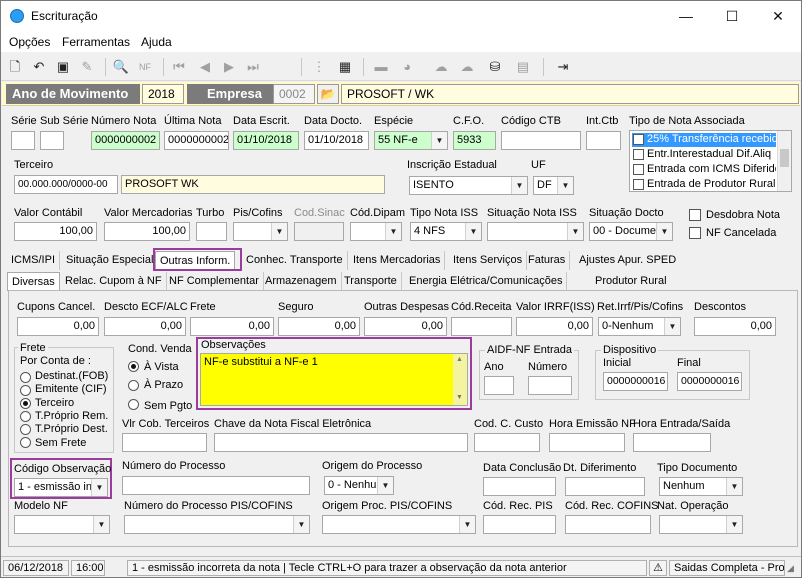 The height and width of the screenshot is (578, 802). Describe the element at coordinates (459, 359) in the screenshot. I see `chevron-up-icon: ▲` at that location.